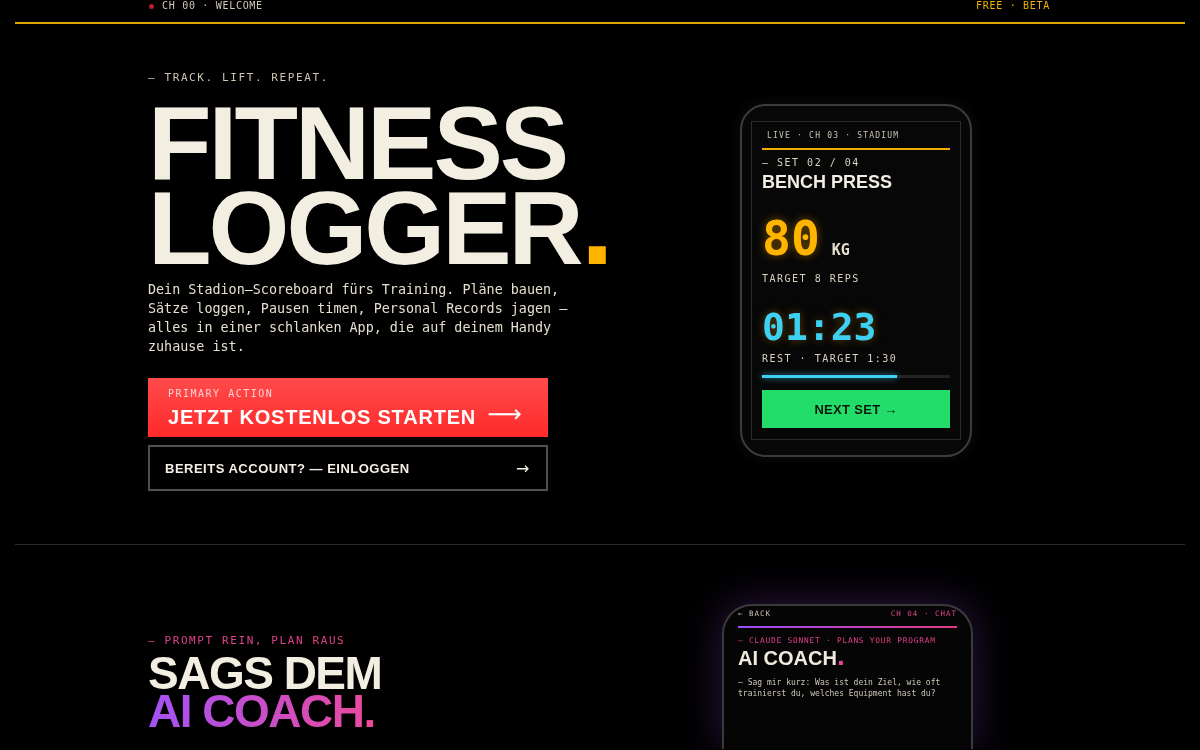 The width and height of the screenshot is (1200, 750). What do you see at coordinates (811, 279) in the screenshot?
I see `target-reps-label: TARGET 8 REPS` at bounding box center [811, 279].